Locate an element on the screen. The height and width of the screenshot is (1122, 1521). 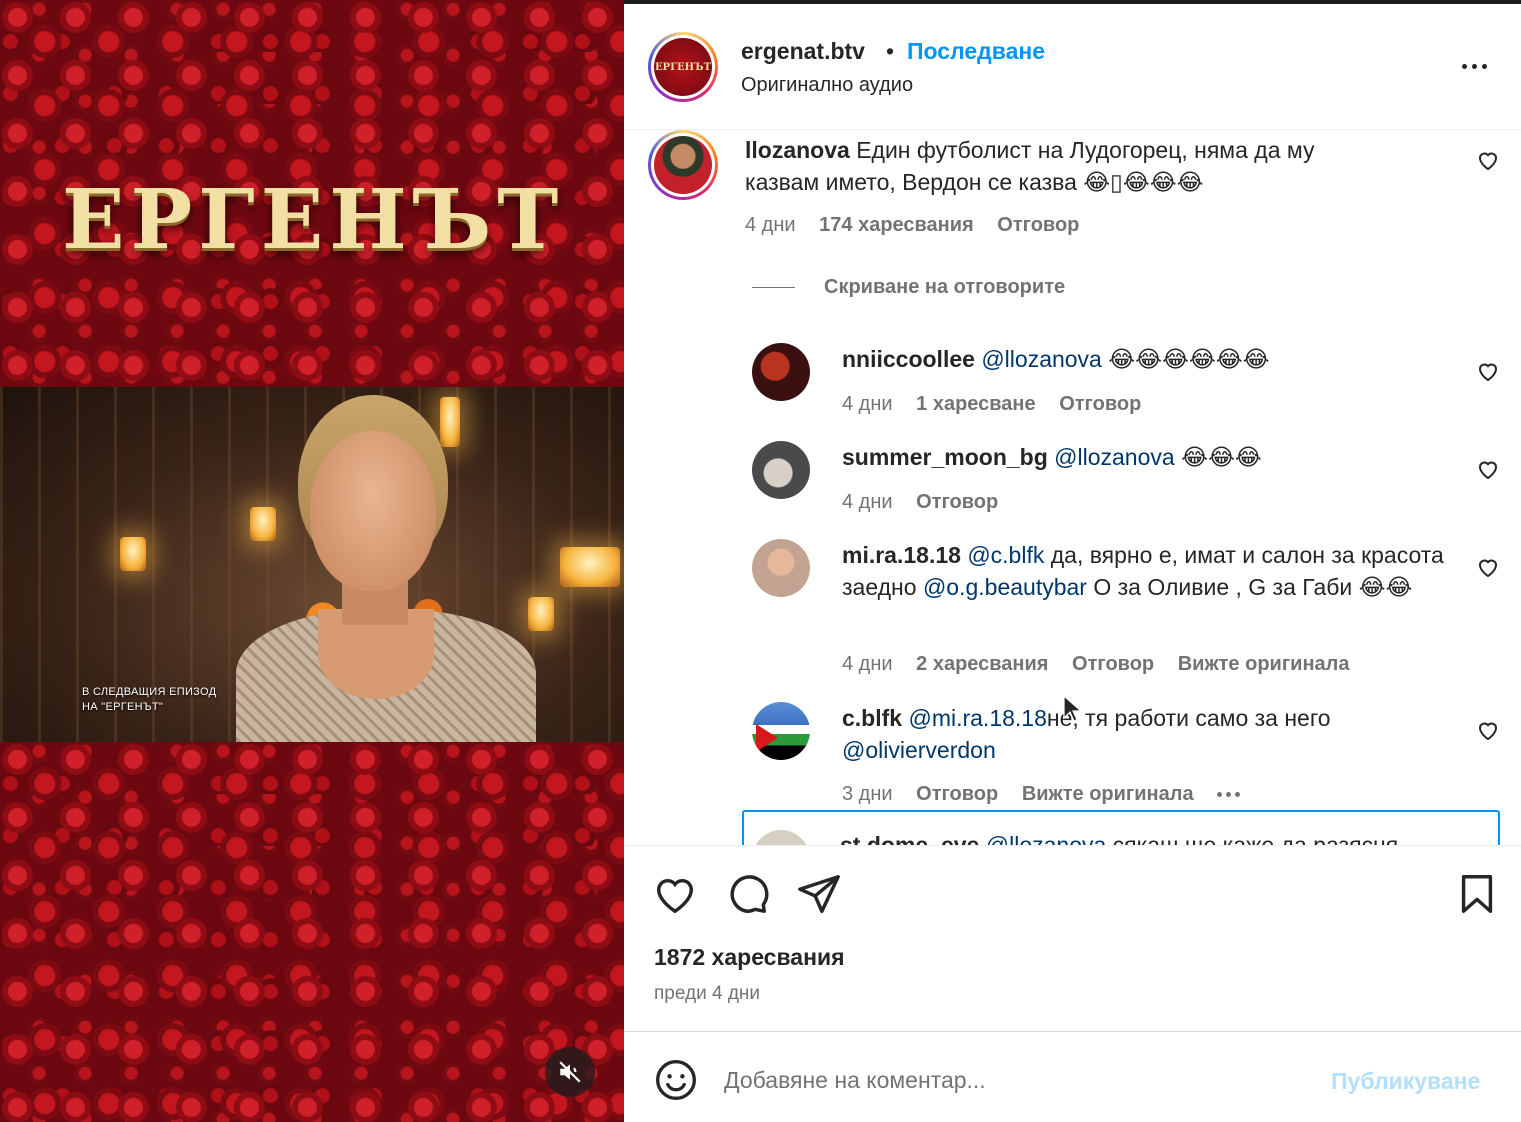
speaker-muted-icon is located at coordinates (570, 1072).